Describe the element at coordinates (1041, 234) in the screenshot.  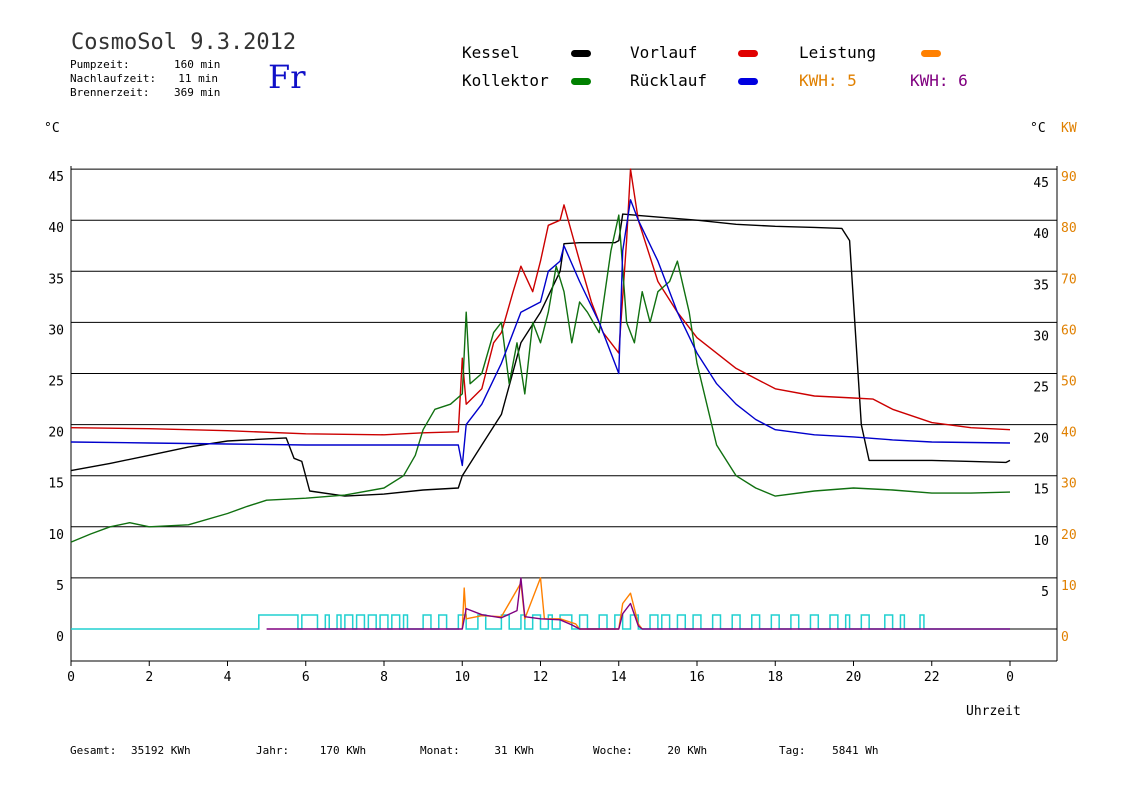
I see `y-tick-right: 40` at that location.